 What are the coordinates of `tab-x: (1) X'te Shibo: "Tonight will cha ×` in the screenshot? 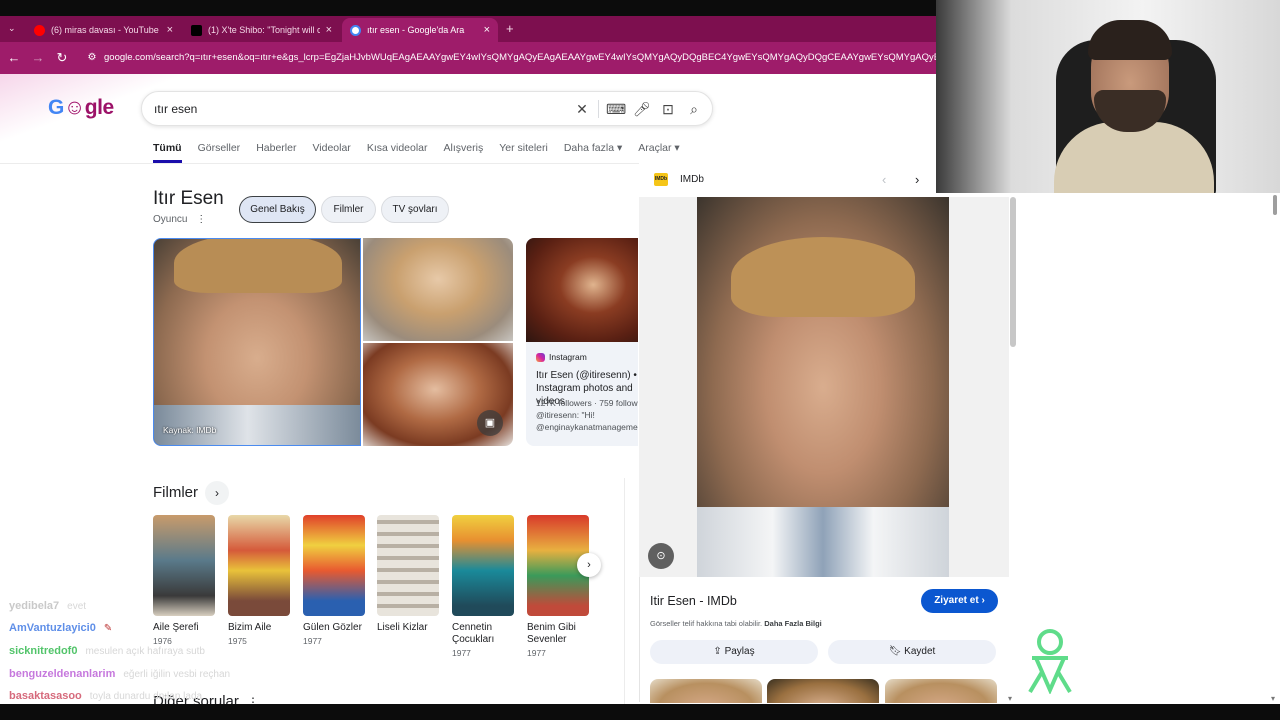 It's located at (261, 30).